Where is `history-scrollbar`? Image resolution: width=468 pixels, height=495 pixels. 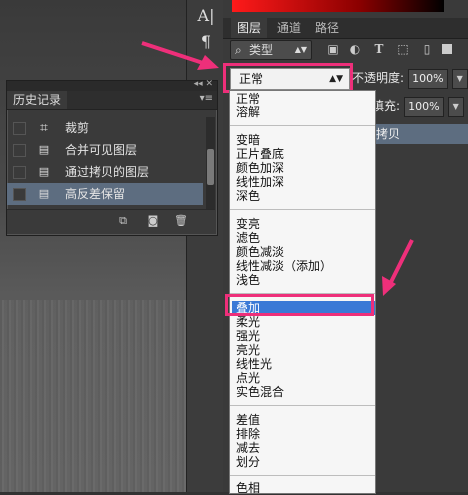
history-scrollbar is located at coordinates (210, 163).